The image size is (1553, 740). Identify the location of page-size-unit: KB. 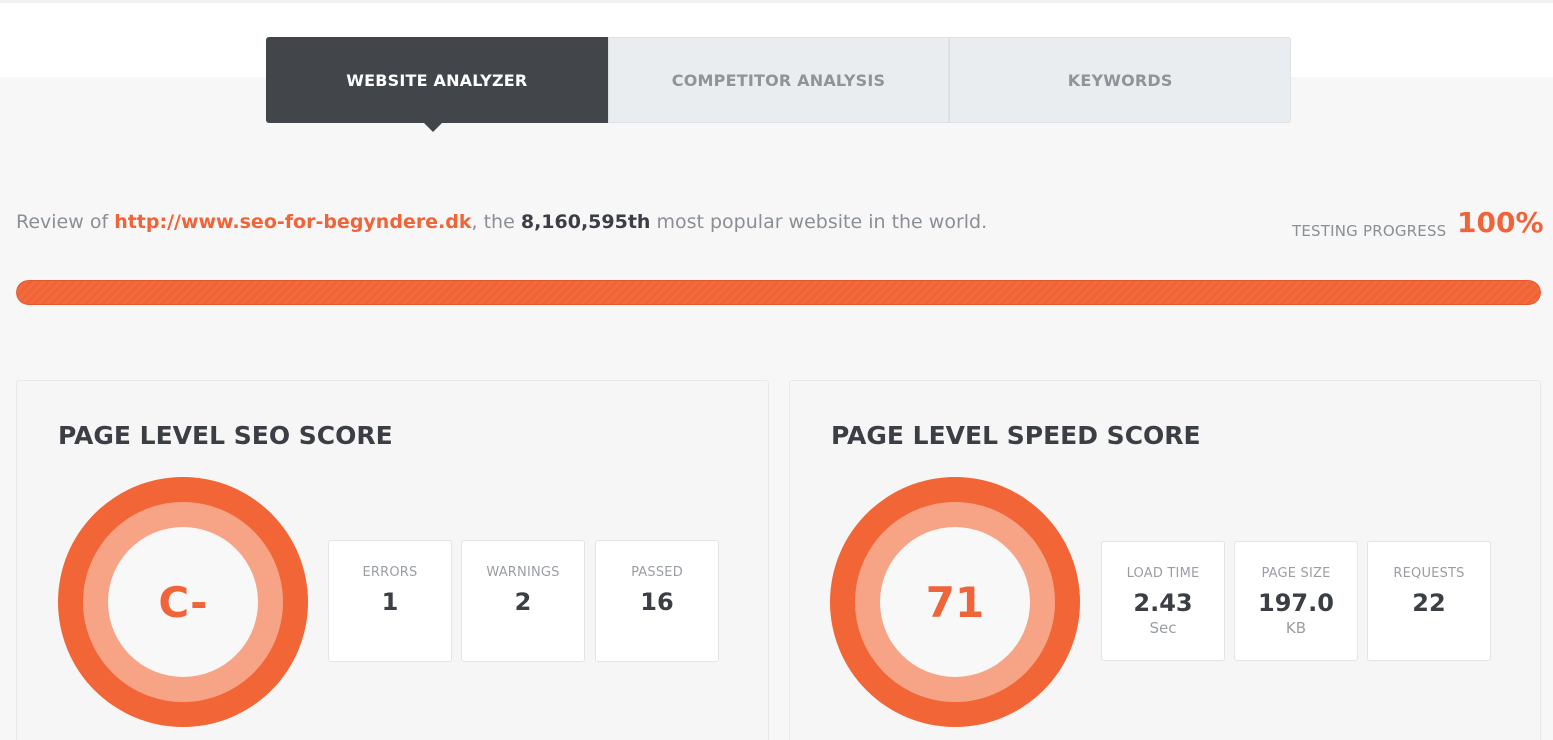
(1296, 628).